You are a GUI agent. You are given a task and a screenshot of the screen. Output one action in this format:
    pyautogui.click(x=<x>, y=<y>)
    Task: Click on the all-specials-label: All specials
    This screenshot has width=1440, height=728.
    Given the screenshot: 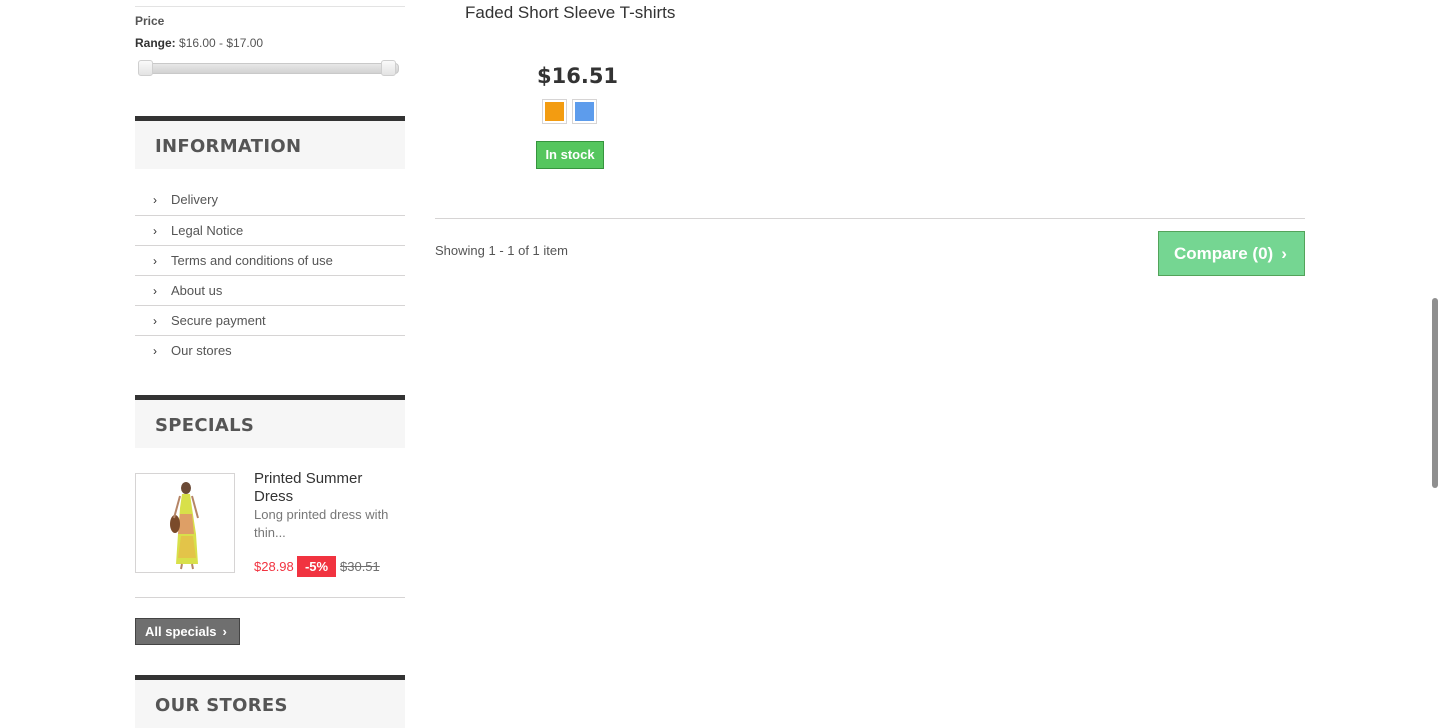 What is the action you would take?
    pyautogui.click(x=181, y=631)
    